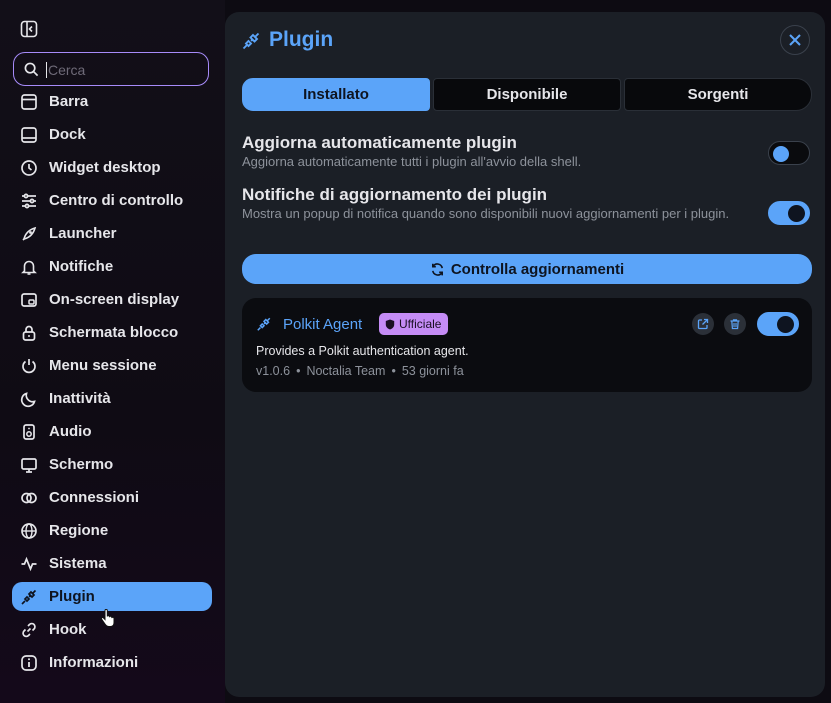 The height and width of the screenshot is (703, 831). I want to click on plugin-description: Provides a Polkit authentication agent., so click(362, 351).